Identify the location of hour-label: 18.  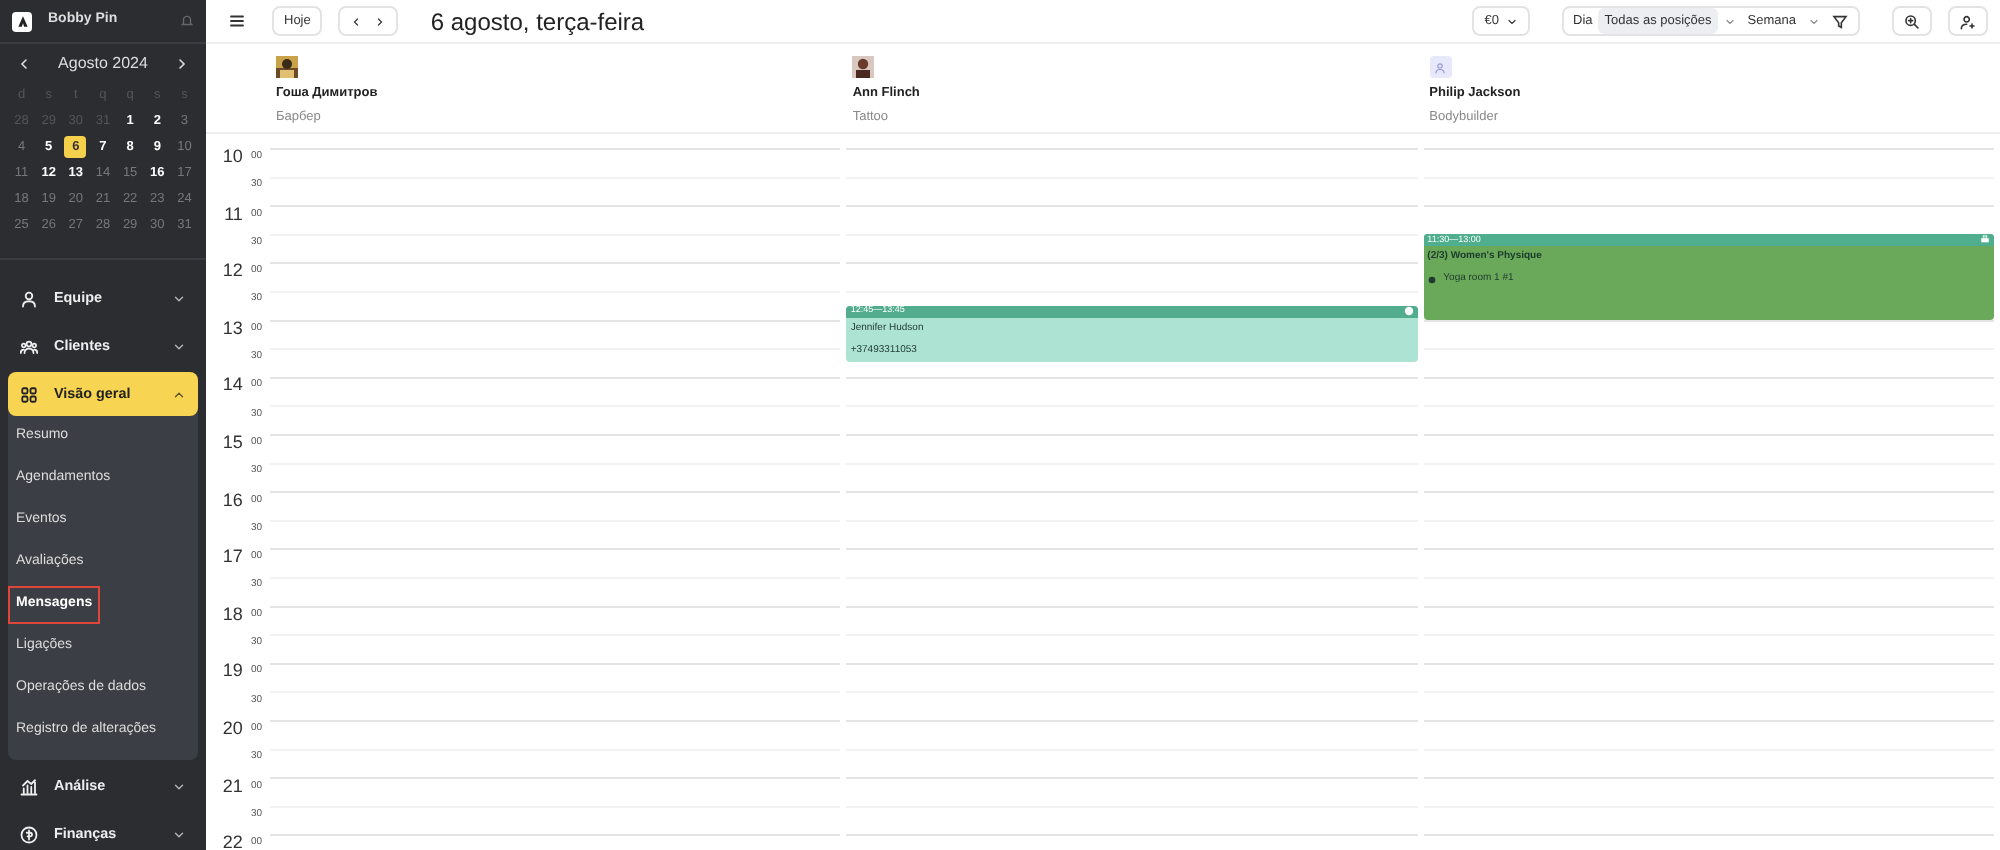
(232, 613).